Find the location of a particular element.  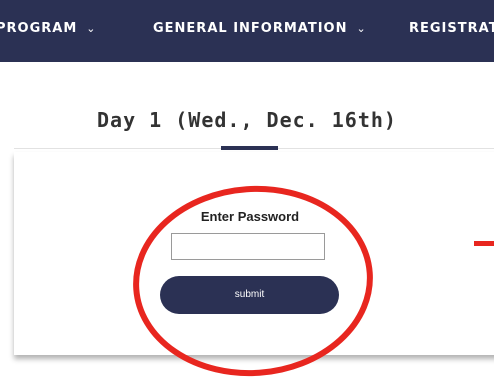

nav-item-registration: REGISTRATION is located at coordinates (451, 28).